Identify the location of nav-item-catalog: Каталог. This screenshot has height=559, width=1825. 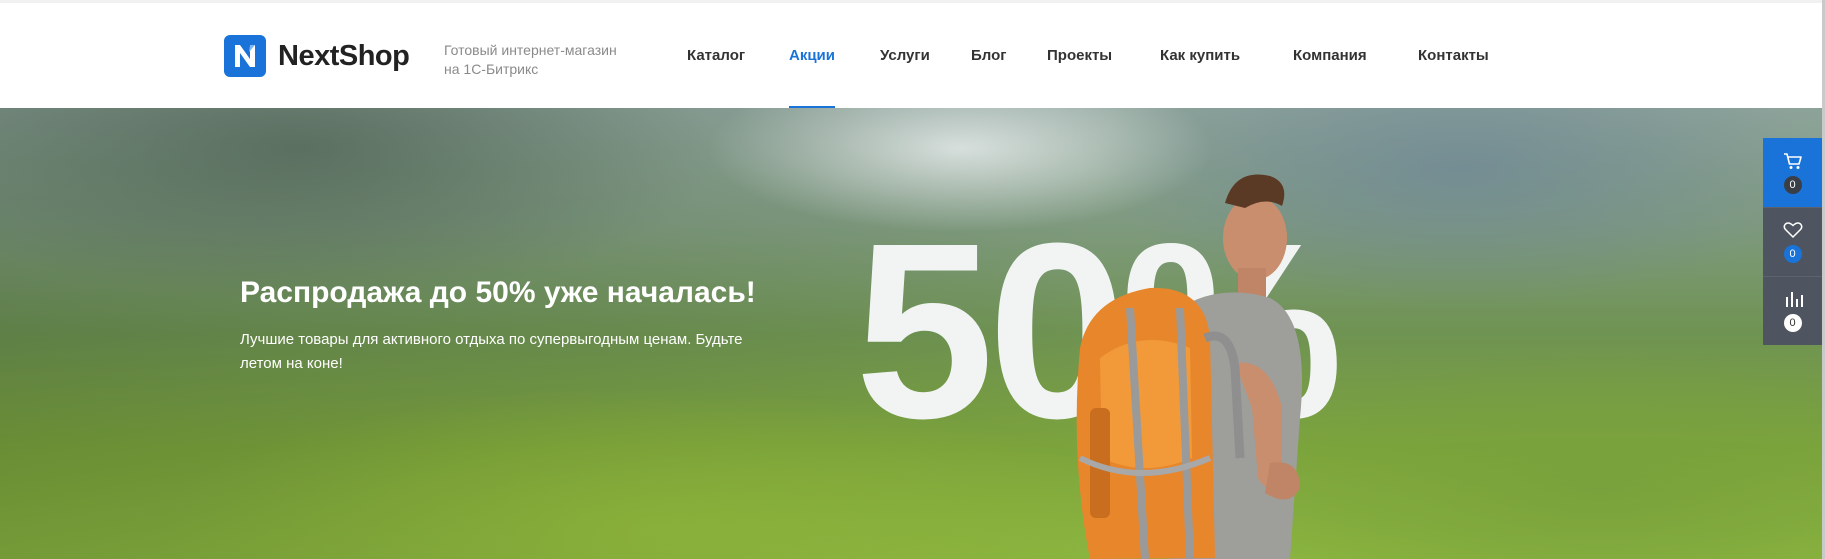
(716, 55).